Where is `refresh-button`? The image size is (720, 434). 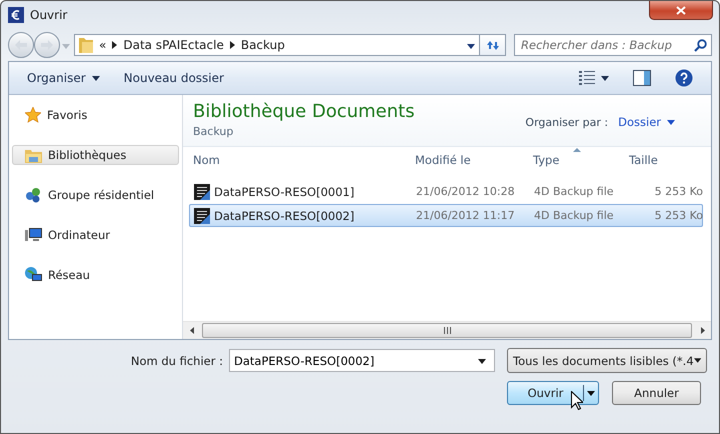 refresh-button is located at coordinates (493, 45).